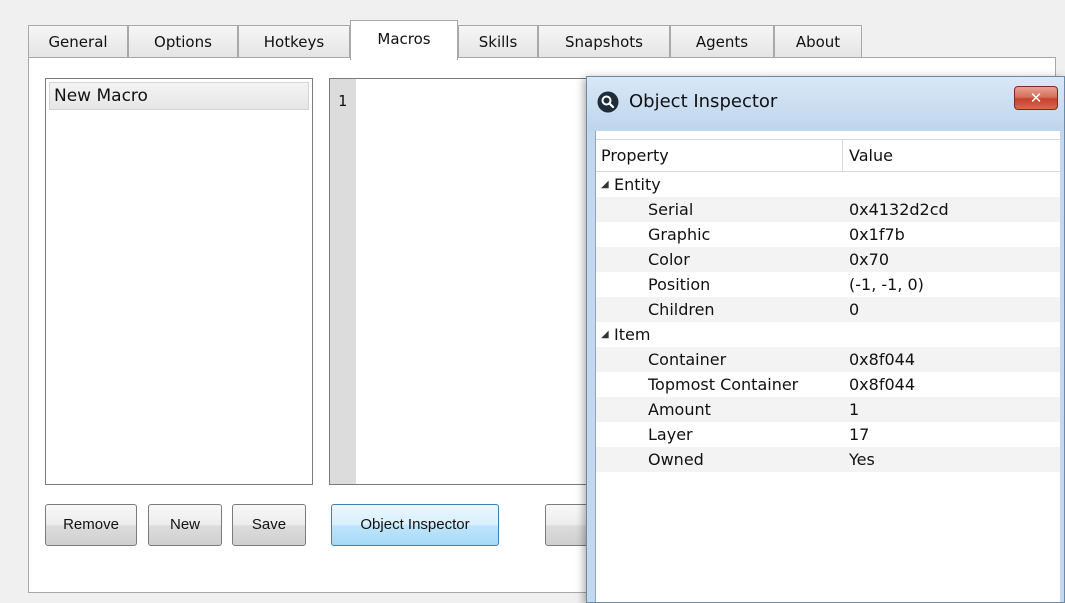  I want to click on table-row: Amount 1, so click(828, 409).